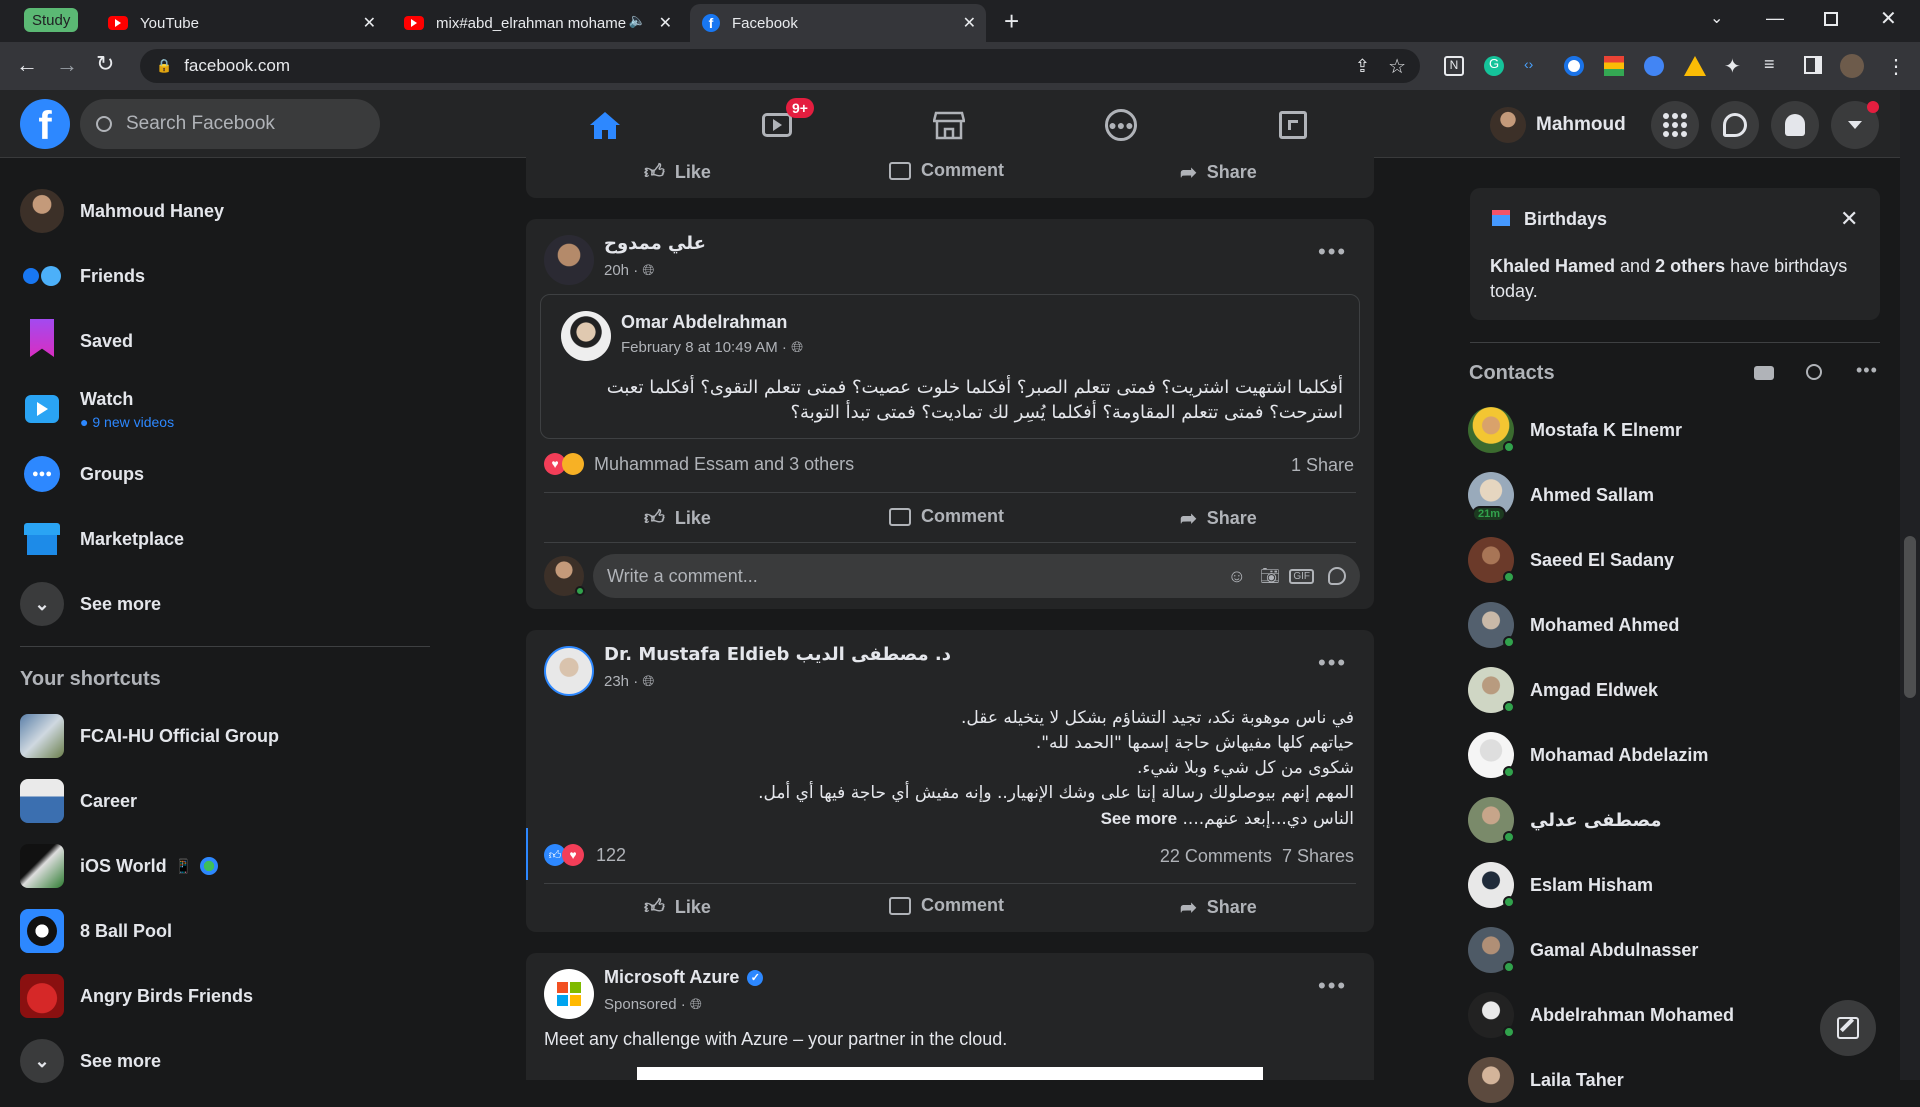 The image size is (1920, 1107). I want to click on shared-author-avatar, so click(586, 336).